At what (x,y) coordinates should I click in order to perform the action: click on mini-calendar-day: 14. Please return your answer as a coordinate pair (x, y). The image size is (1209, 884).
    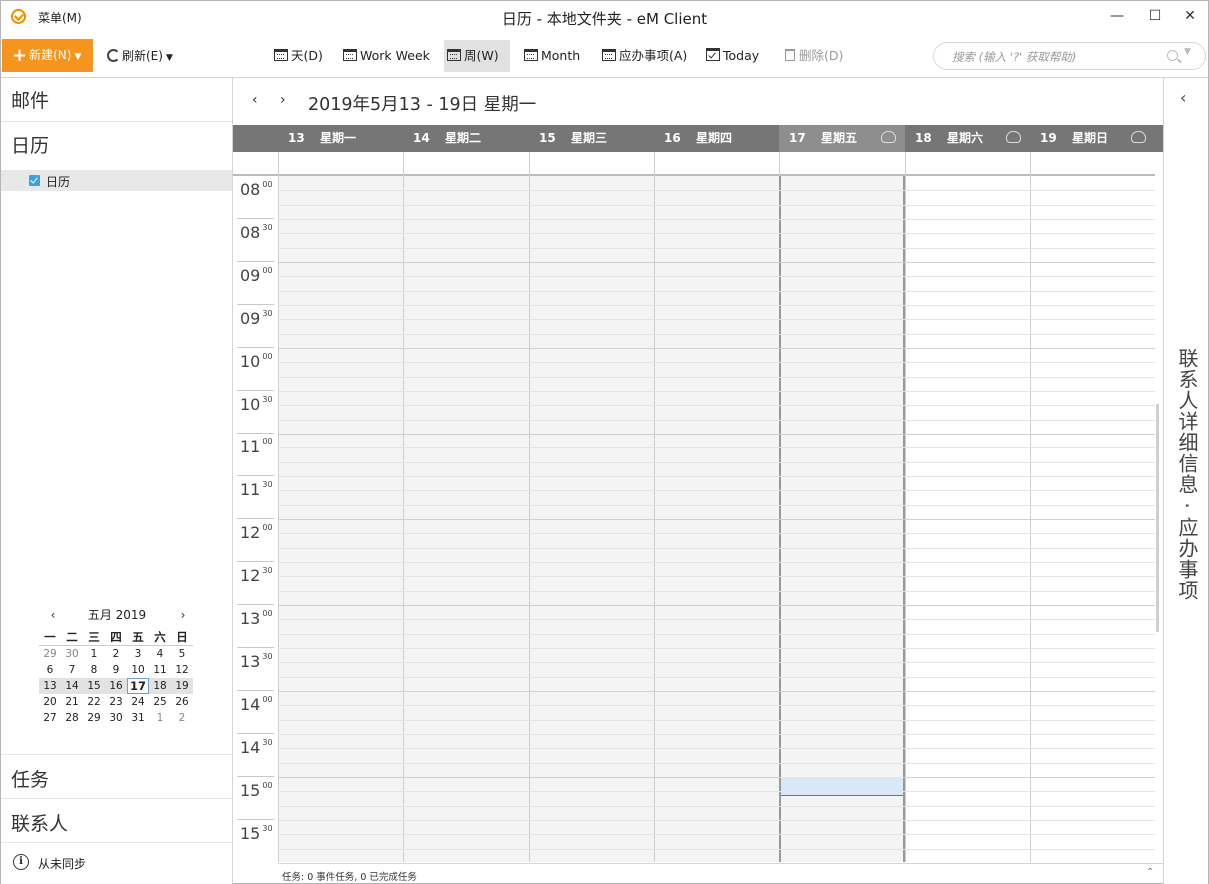
    Looking at the image, I should click on (72, 686).